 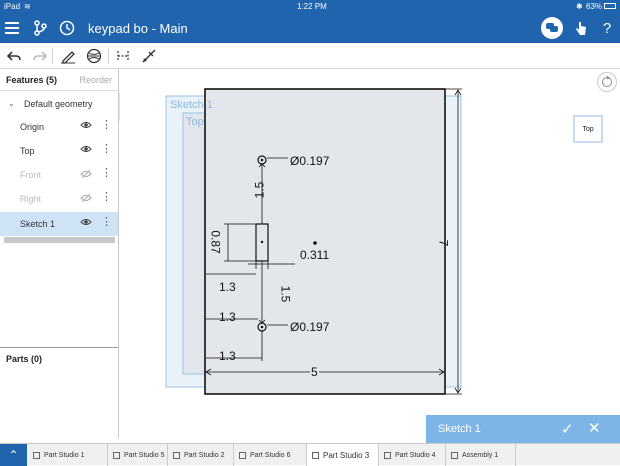 What do you see at coordinates (195, 122) in the screenshot?
I see `top-plane-label: Top` at bounding box center [195, 122].